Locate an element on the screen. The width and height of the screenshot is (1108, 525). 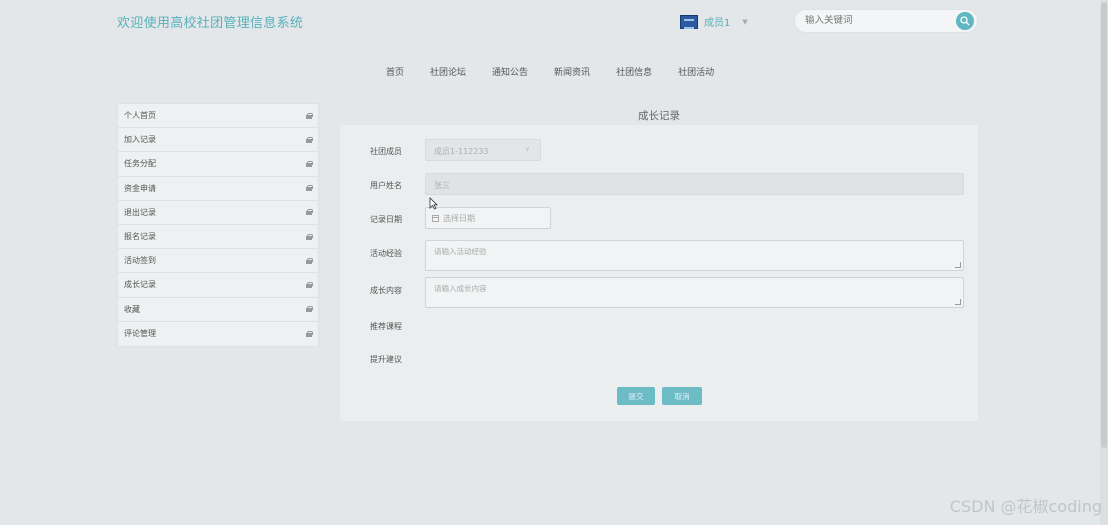
scrollbar-thumb is located at coordinates (1104, 225).